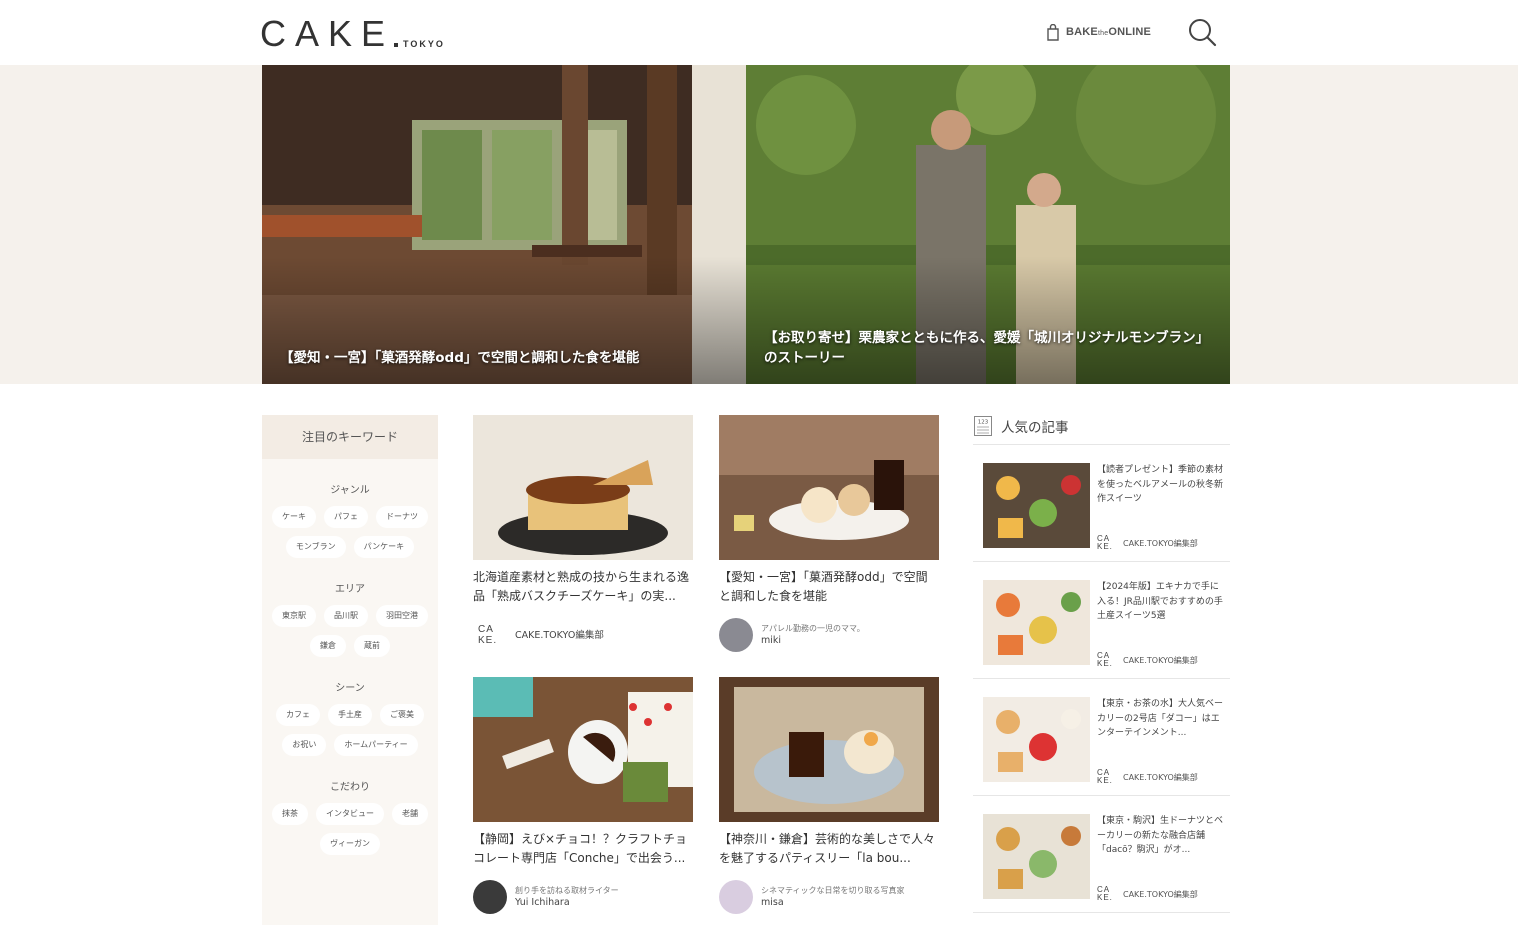 Image resolution: width=1518 pixels, height=925 pixels. What do you see at coordinates (304, 745) in the screenshot?
I see `keyword-tag: お祝い` at bounding box center [304, 745].